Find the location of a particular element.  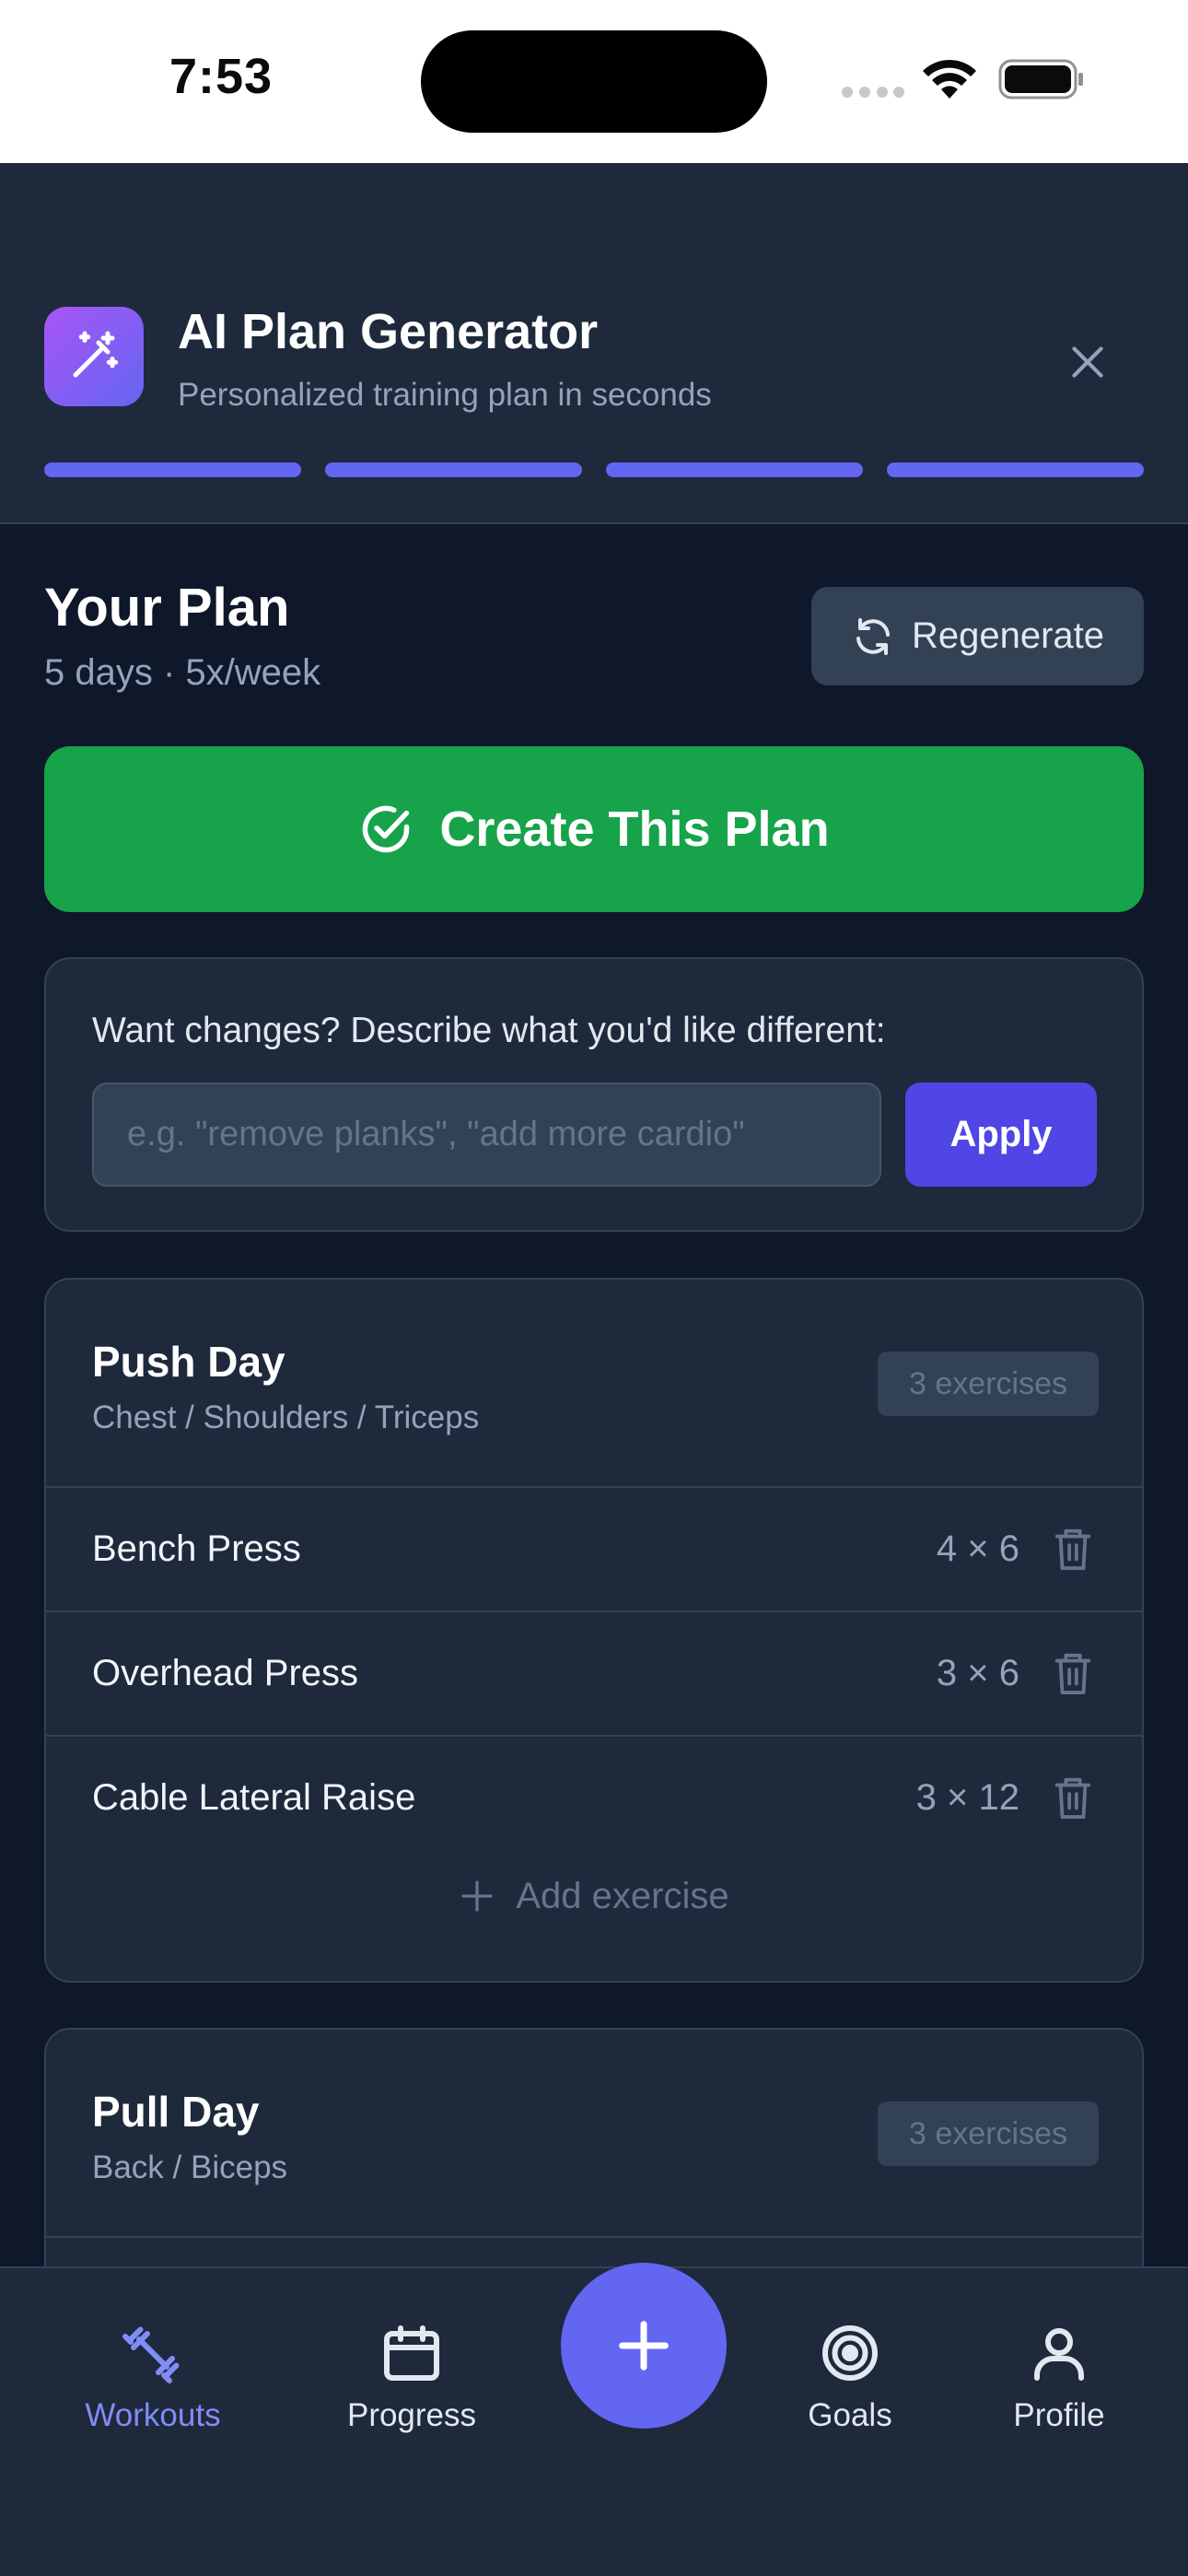

day-name: Push Day is located at coordinates (189, 1362).